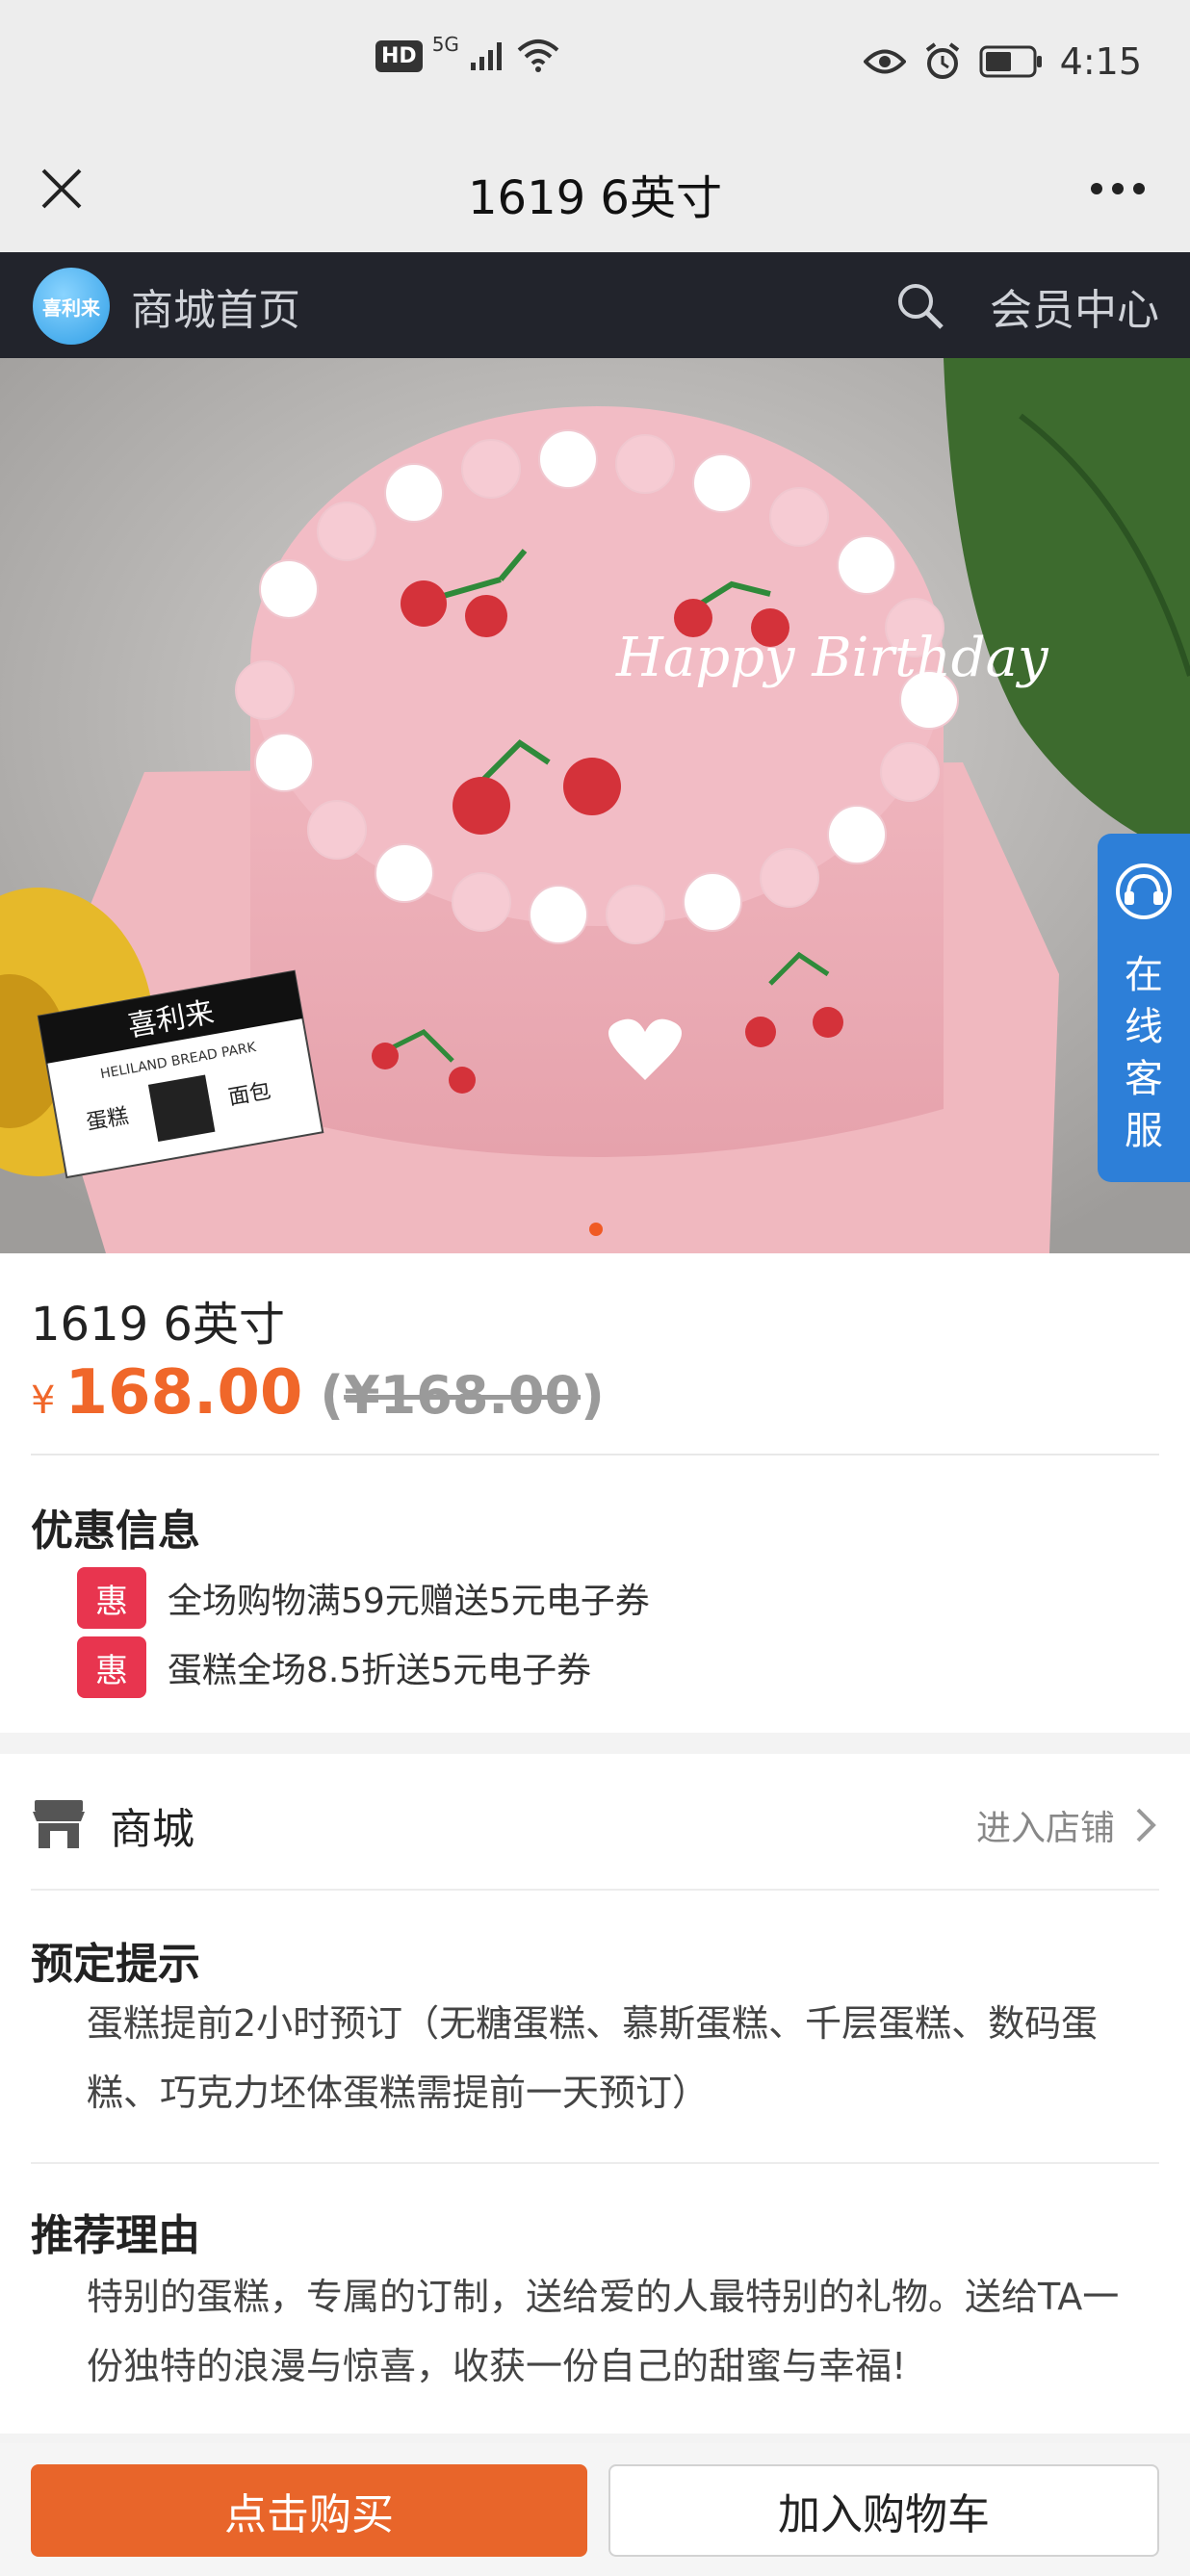  I want to click on promotions-title: 优惠信息, so click(116, 1532).